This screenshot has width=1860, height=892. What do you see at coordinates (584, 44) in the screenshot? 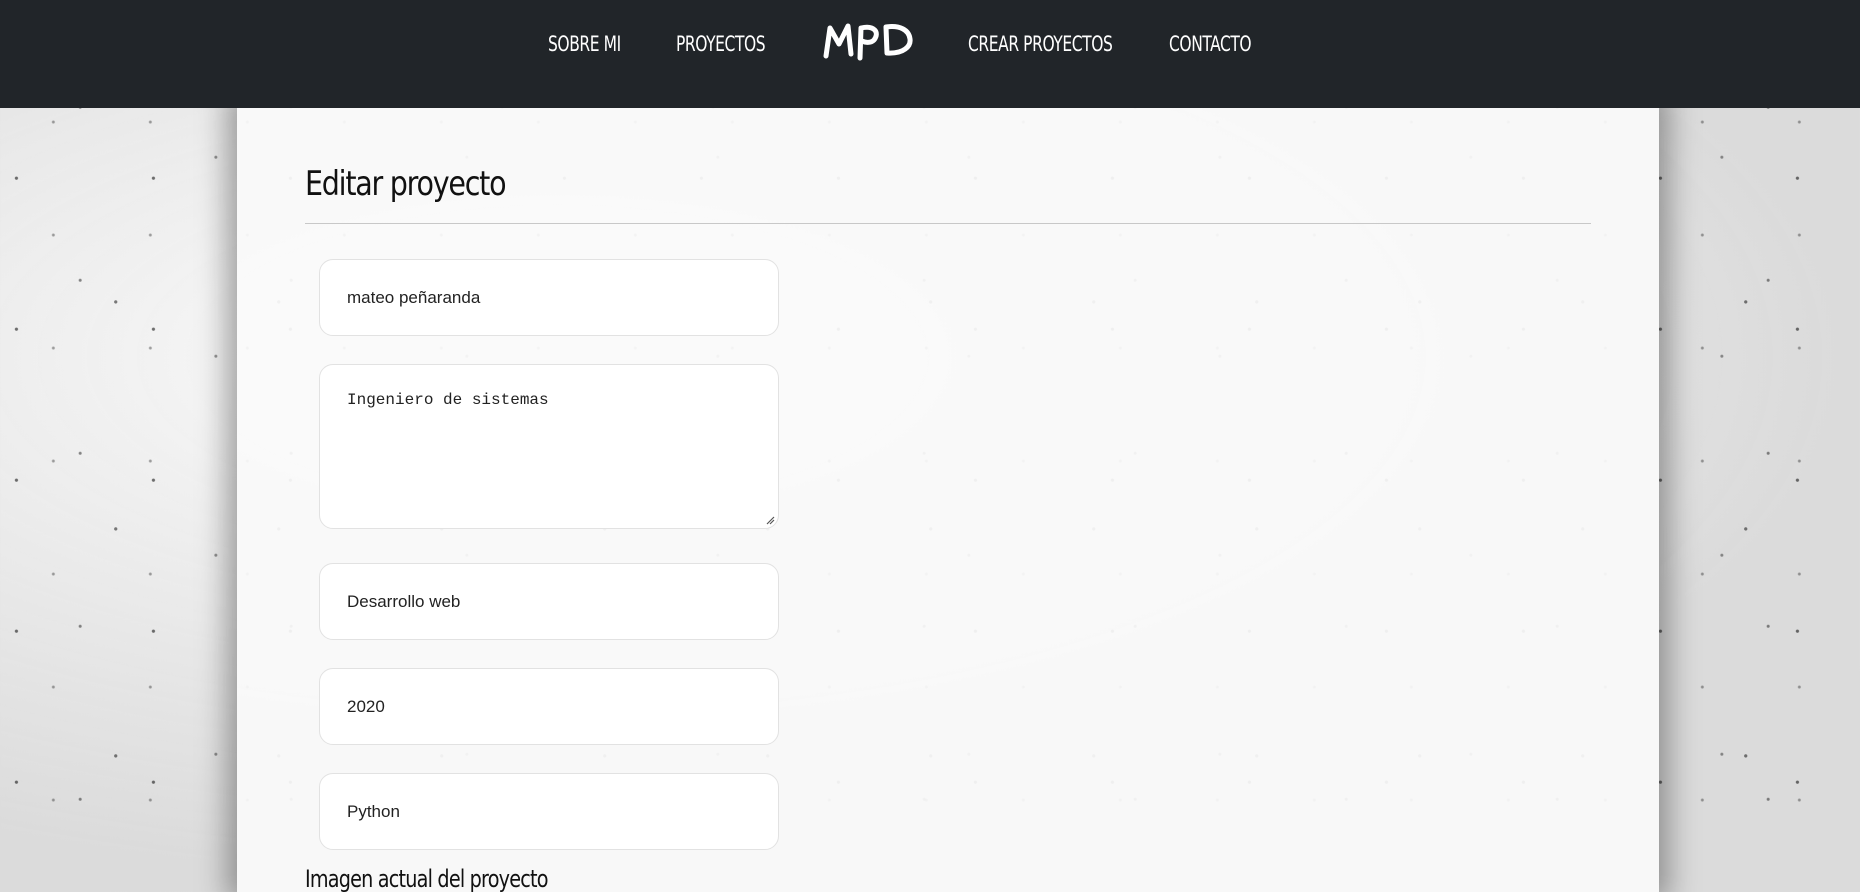
I see `nav-link-sobre-mi: SOBRE MI` at bounding box center [584, 44].